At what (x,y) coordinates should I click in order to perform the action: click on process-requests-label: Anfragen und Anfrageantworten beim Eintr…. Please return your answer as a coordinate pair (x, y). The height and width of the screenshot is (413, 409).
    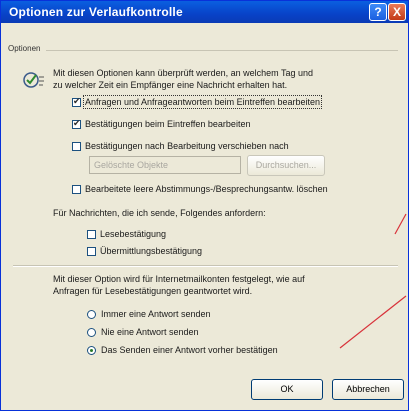
    Looking at the image, I should click on (202, 102).